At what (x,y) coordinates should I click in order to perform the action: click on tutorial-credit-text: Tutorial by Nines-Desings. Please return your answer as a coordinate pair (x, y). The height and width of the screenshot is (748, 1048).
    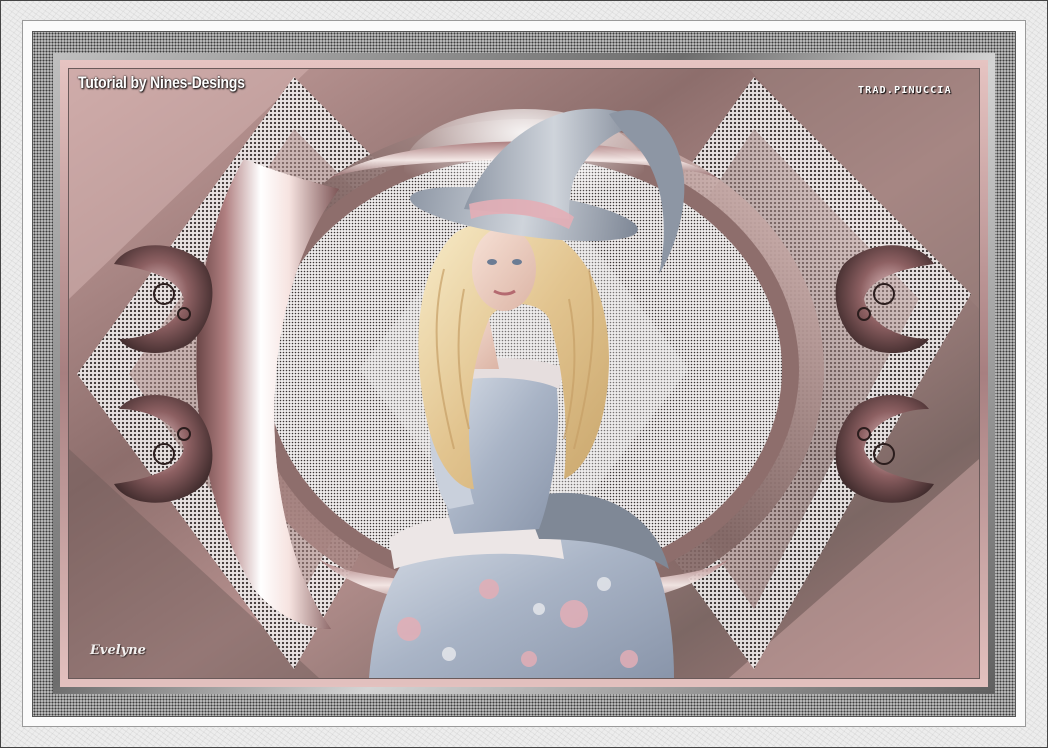
    Looking at the image, I should click on (161, 82).